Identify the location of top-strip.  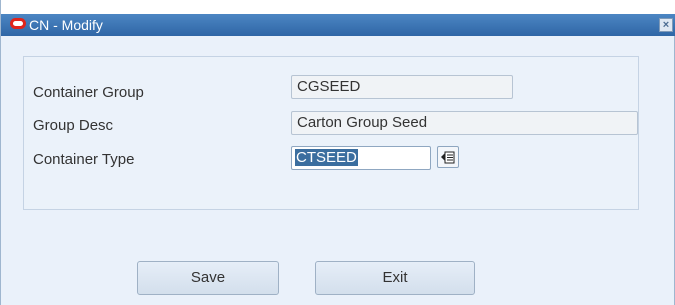
(338, 7).